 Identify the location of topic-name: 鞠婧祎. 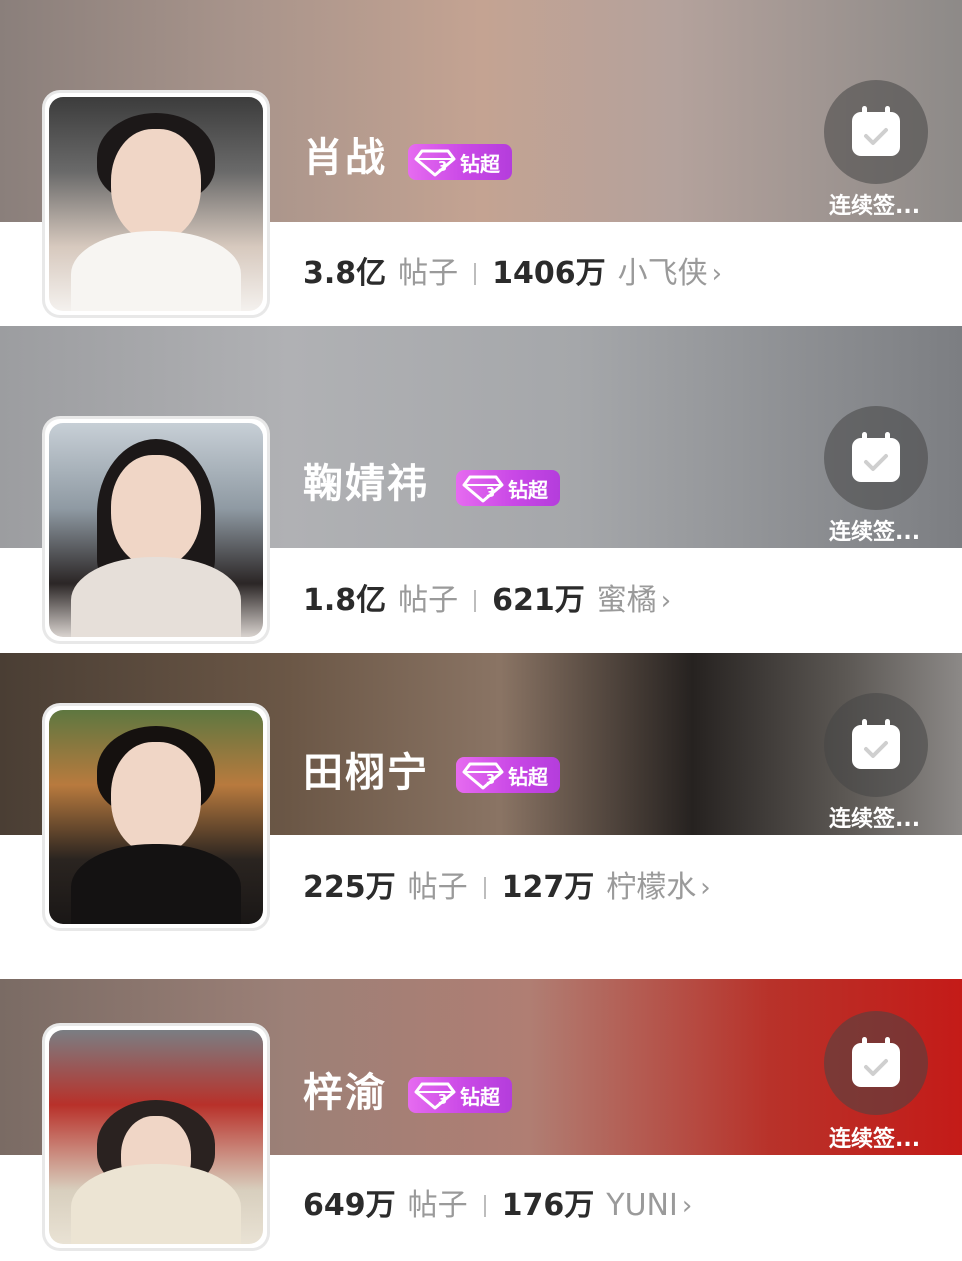
(366, 484).